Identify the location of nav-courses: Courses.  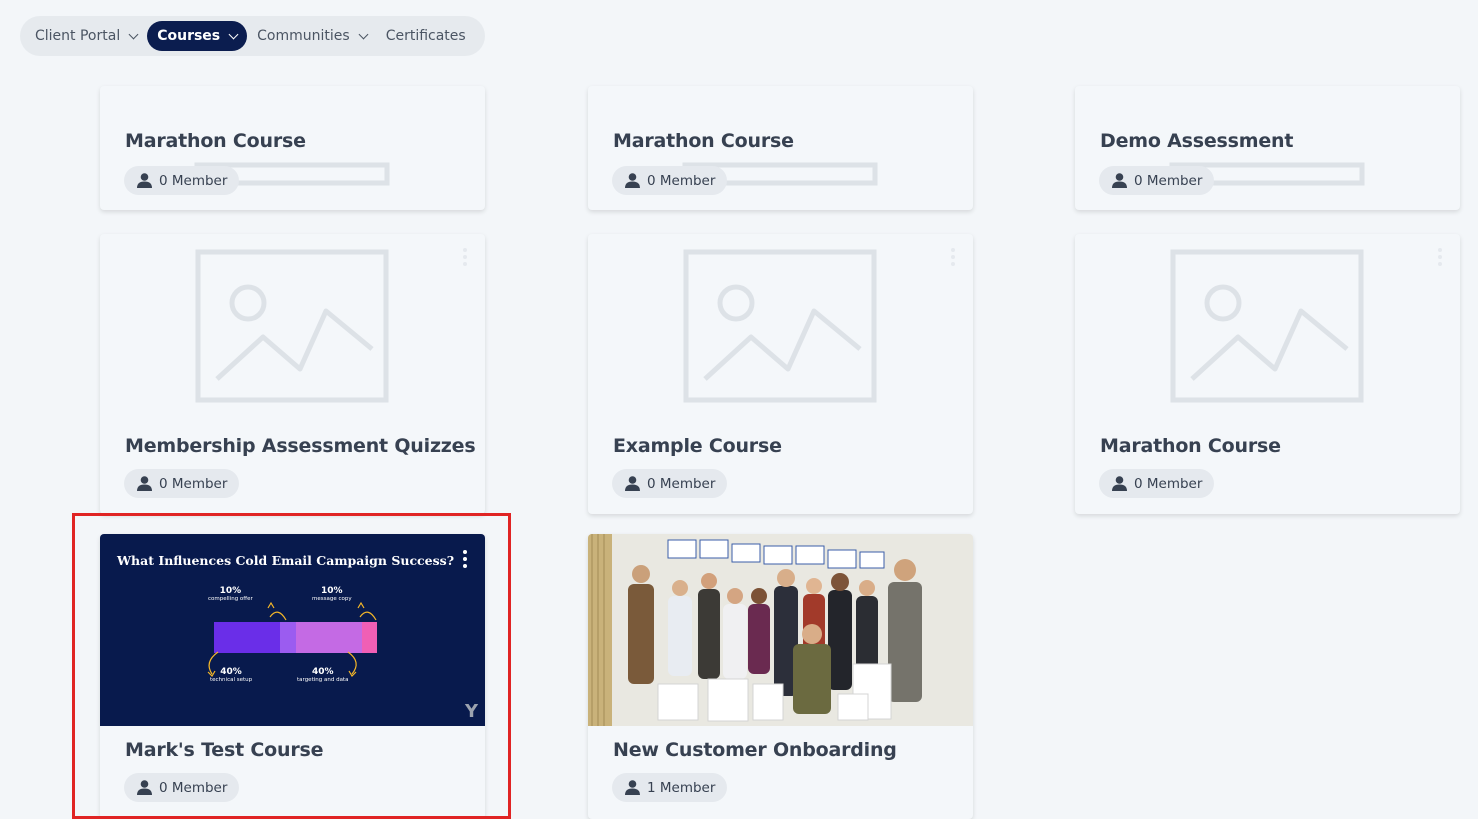
(197, 36).